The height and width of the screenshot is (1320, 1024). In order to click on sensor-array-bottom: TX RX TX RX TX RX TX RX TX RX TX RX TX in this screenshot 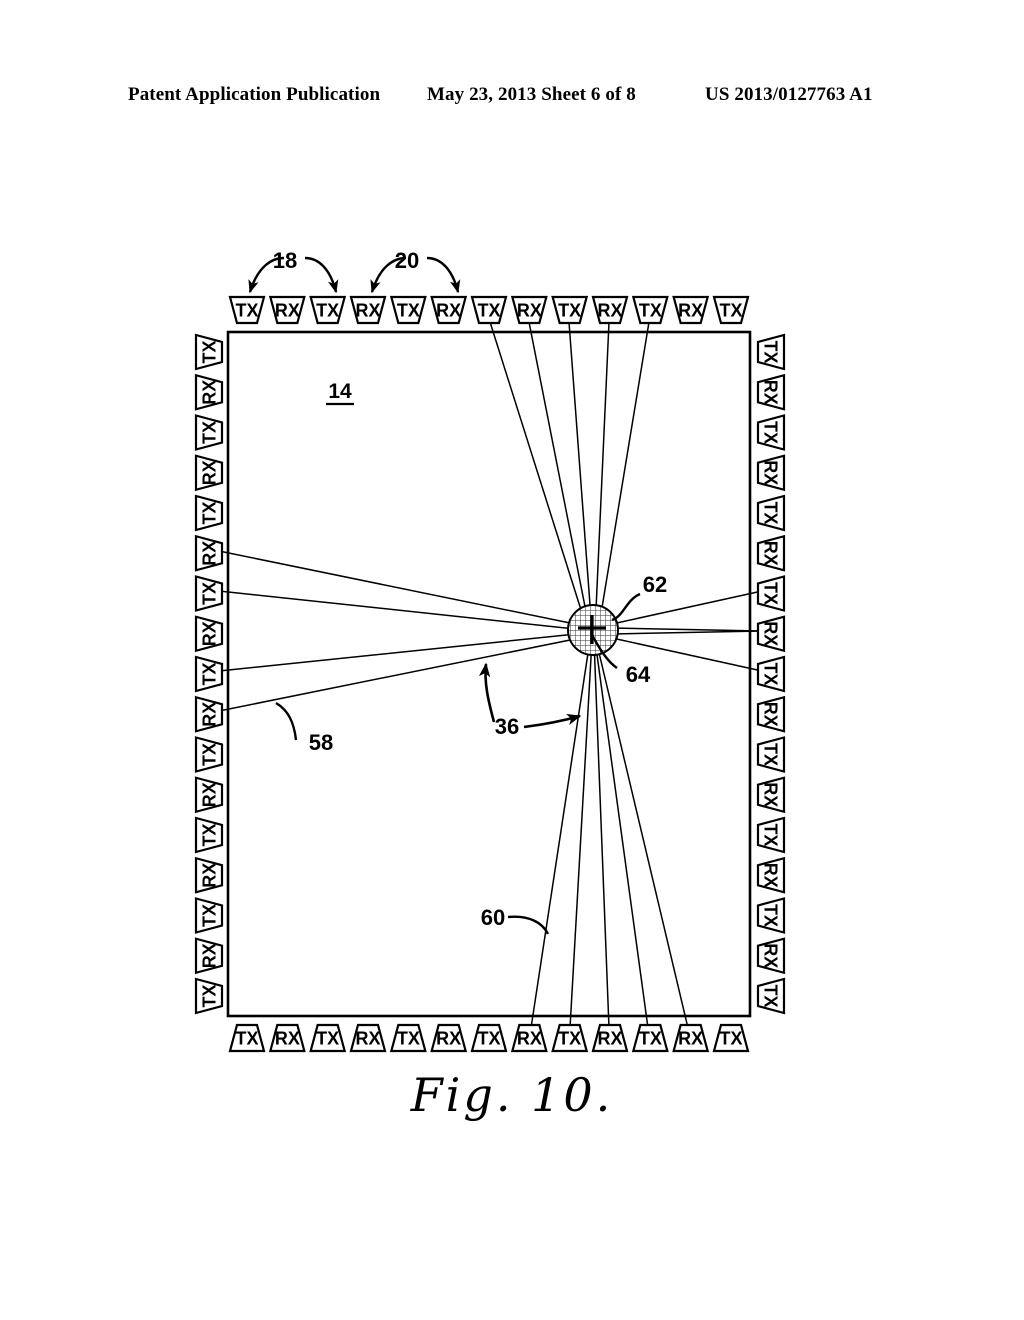, I will do `click(489, 1038)`.